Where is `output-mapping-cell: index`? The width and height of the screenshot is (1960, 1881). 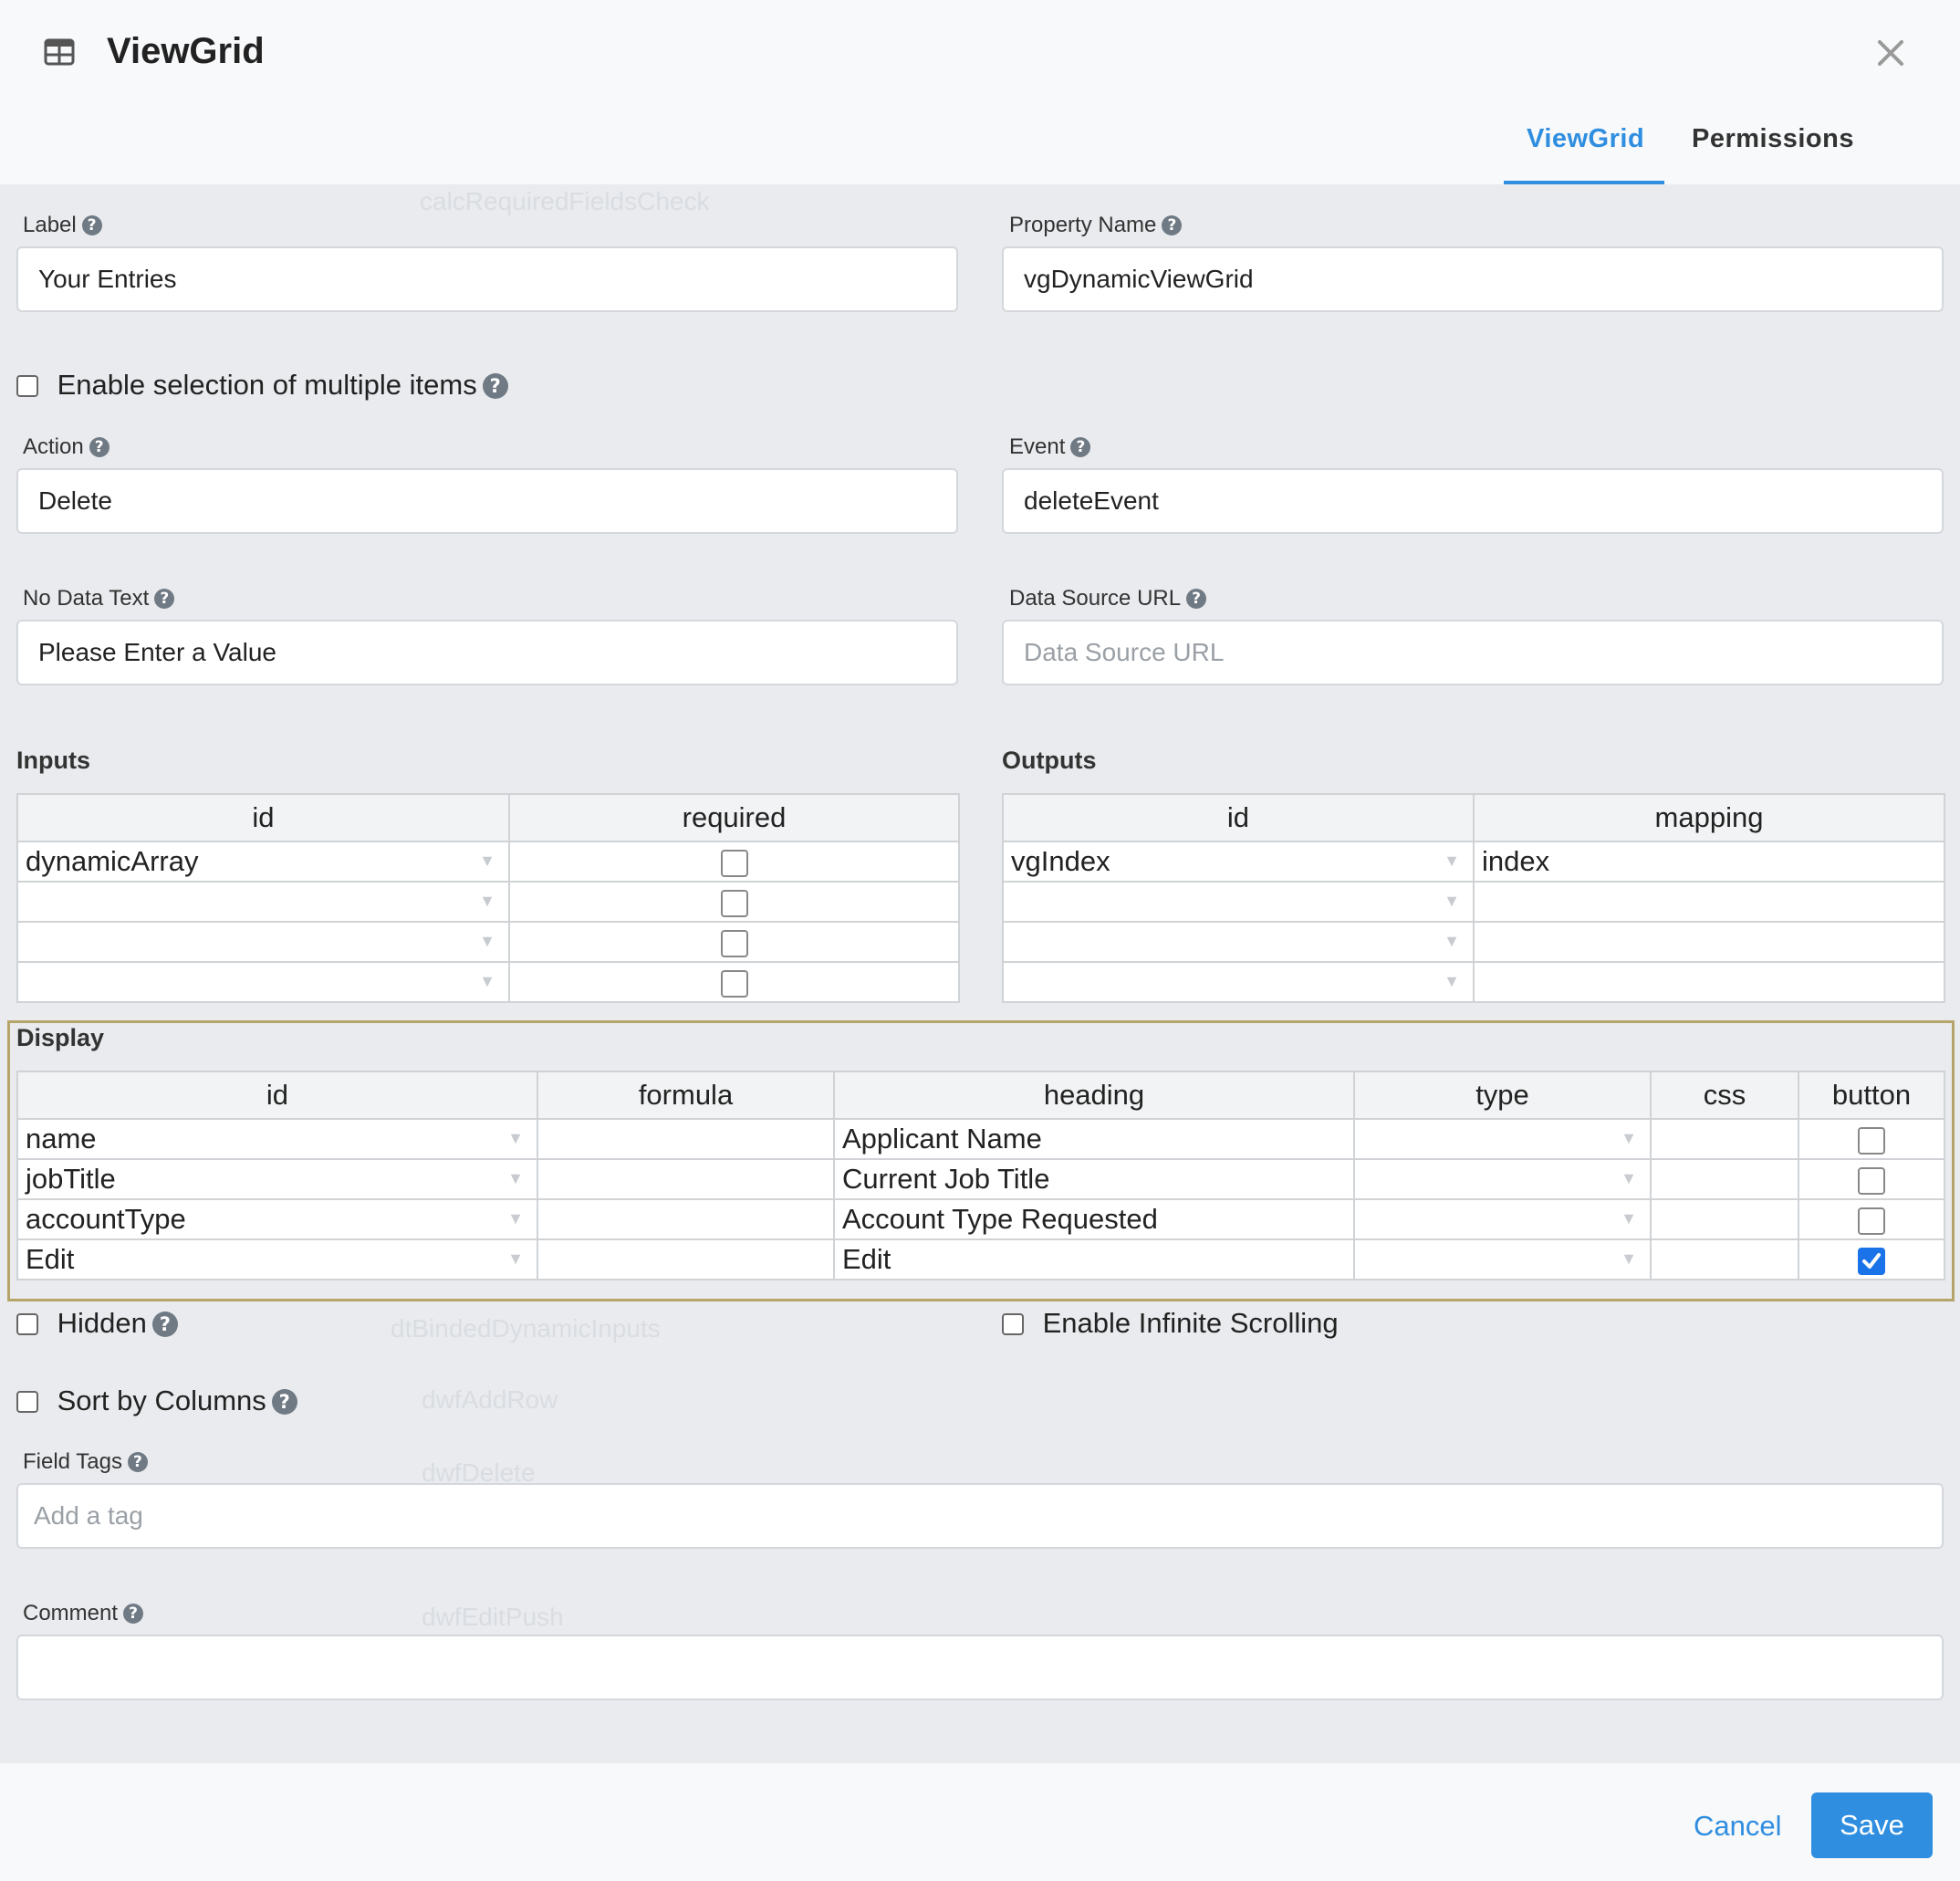 output-mapping-cell: index is located at coordinates (1709, 862).